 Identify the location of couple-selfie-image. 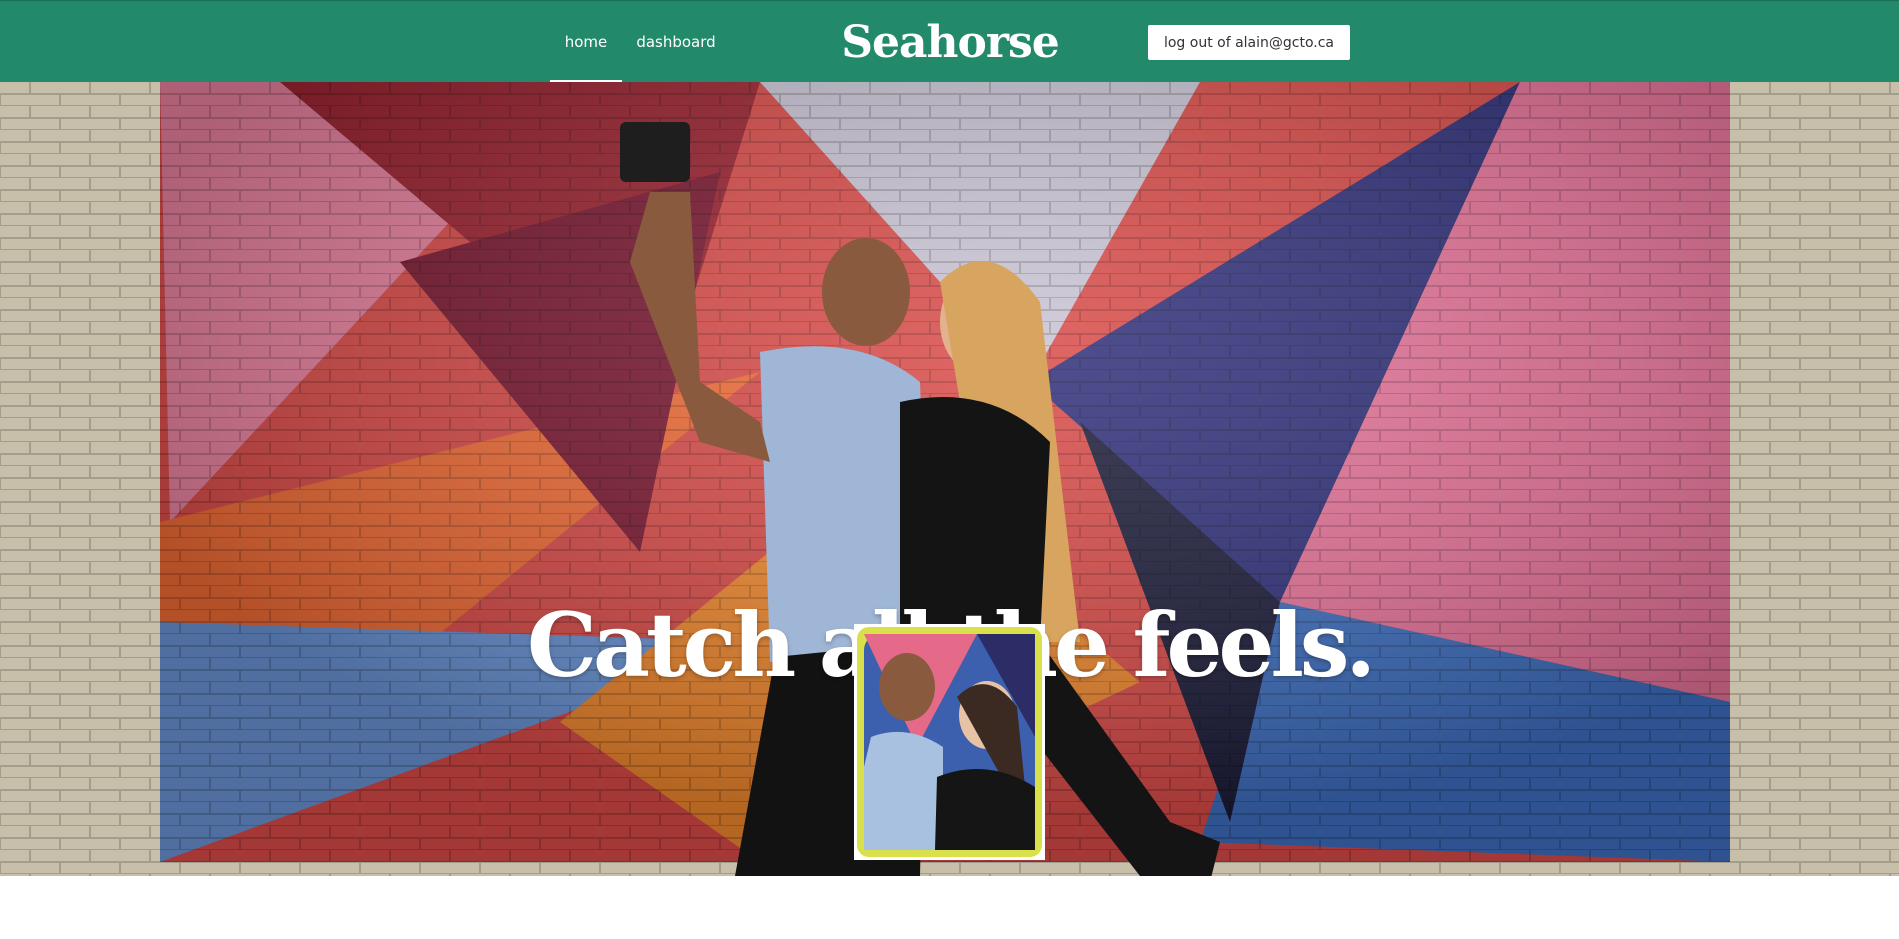
(949, 742).